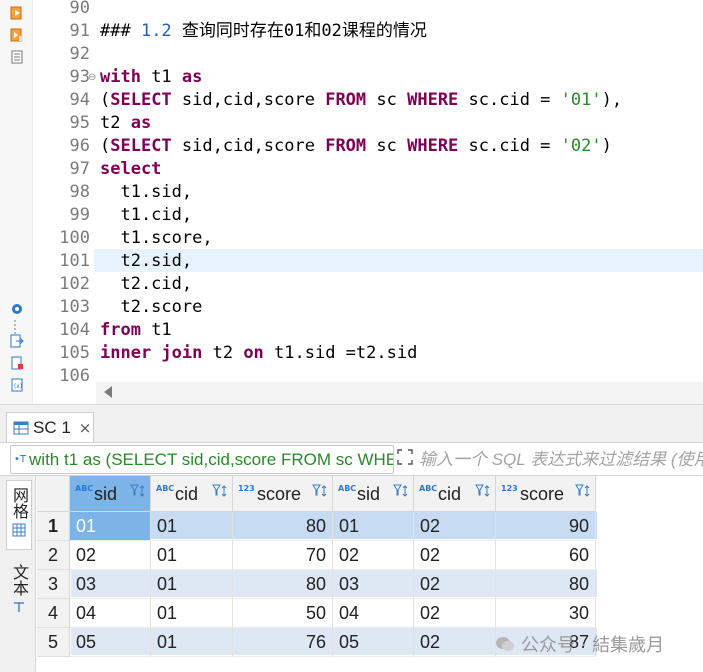 The image size is (703, 672). I want to click on table-cell-score: 60, so click(546, 555).